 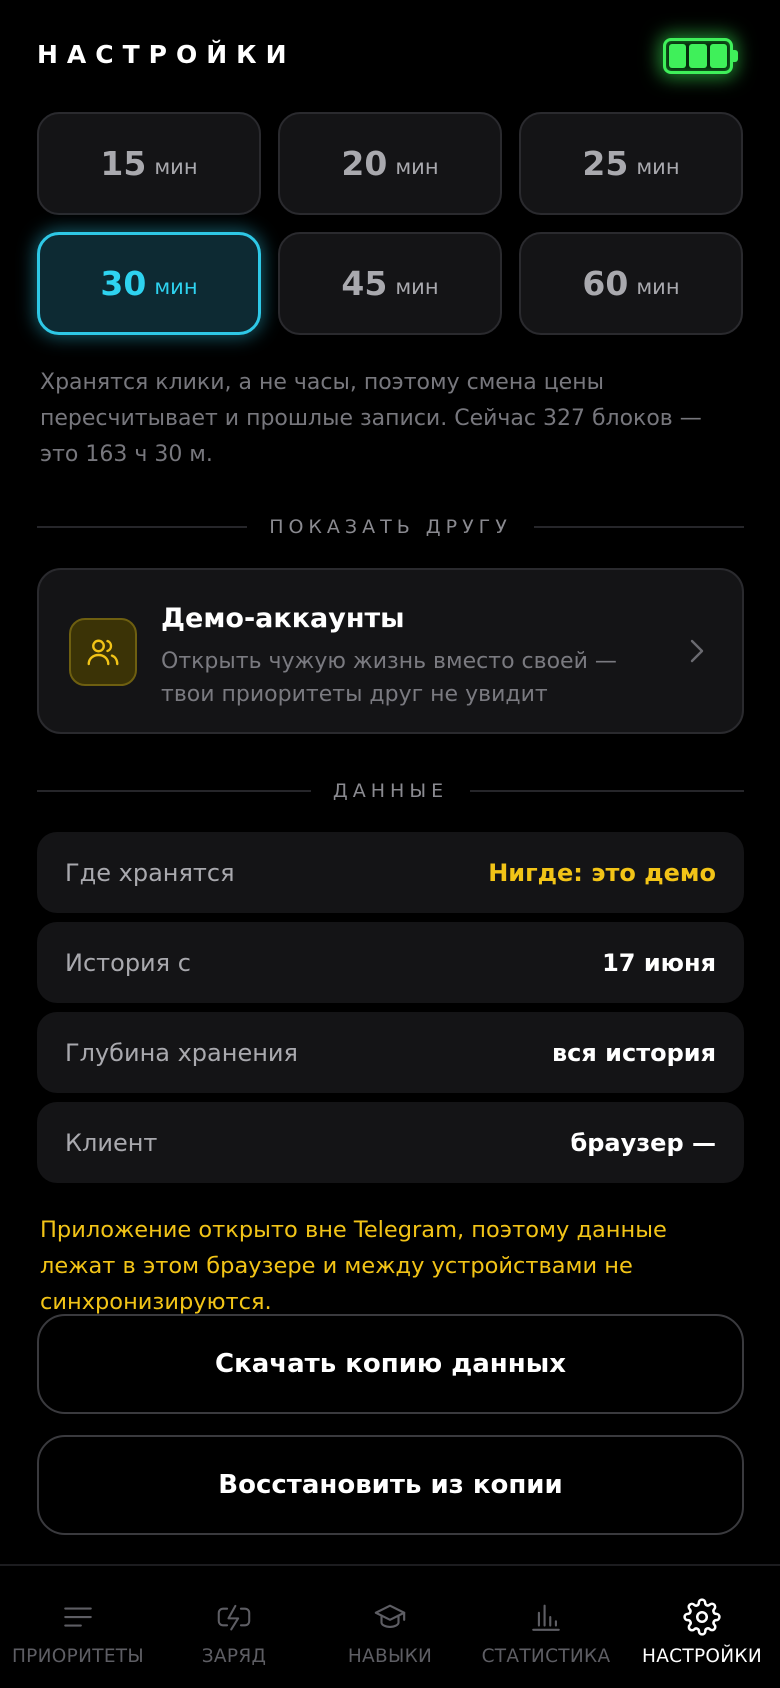 What do you see at coordinates (181, 1052) in the screenshot?
I see `row-label: Глубина хранения` at bounding box center [181, 1052].